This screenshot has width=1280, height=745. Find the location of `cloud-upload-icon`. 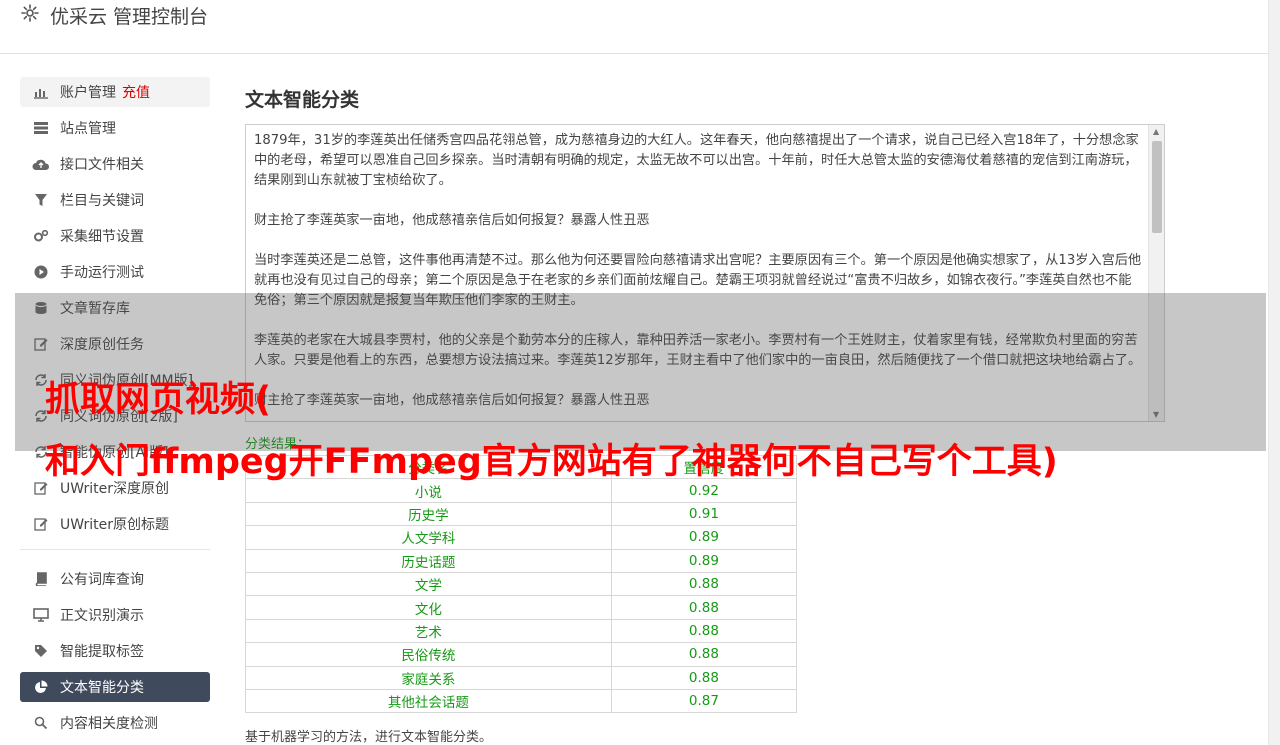

cloud-upload-icon is located at coordinates (41, 164).